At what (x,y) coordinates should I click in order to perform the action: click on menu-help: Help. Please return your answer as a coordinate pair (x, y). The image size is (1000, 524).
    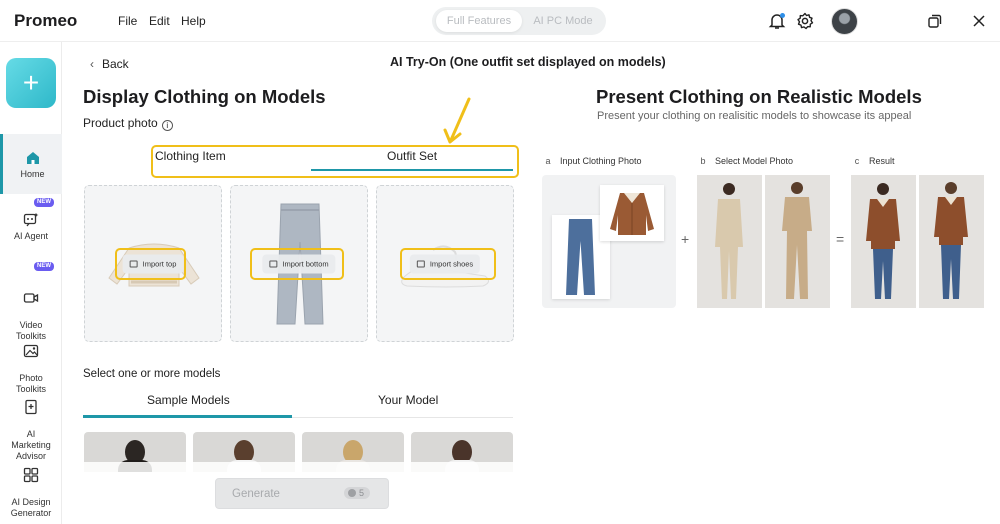
    Looking at the image, I should click on (193, 21).